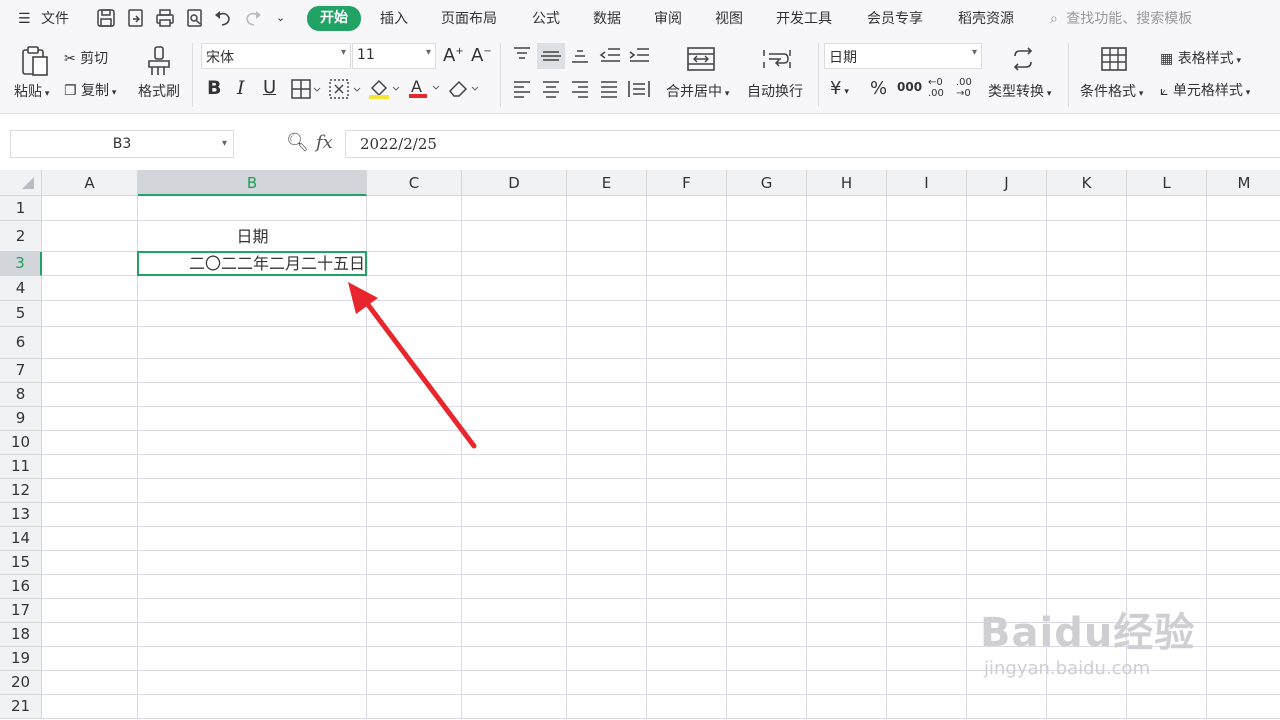  I want to click on watermark-brand: Baidu经验, so click(1088, 633).